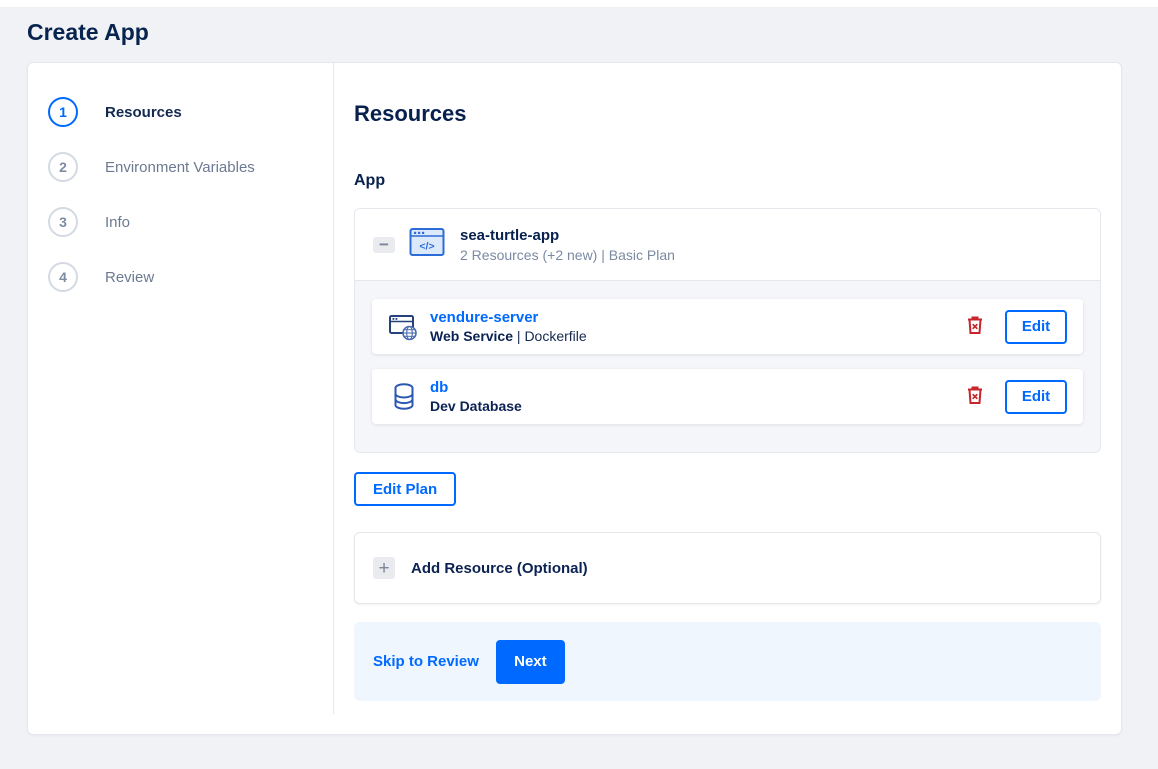  What do you see at coordinates (510, 235) in the screenshot?
I see `app-name: sea-turtle-app` at bounding box center [510, 235].